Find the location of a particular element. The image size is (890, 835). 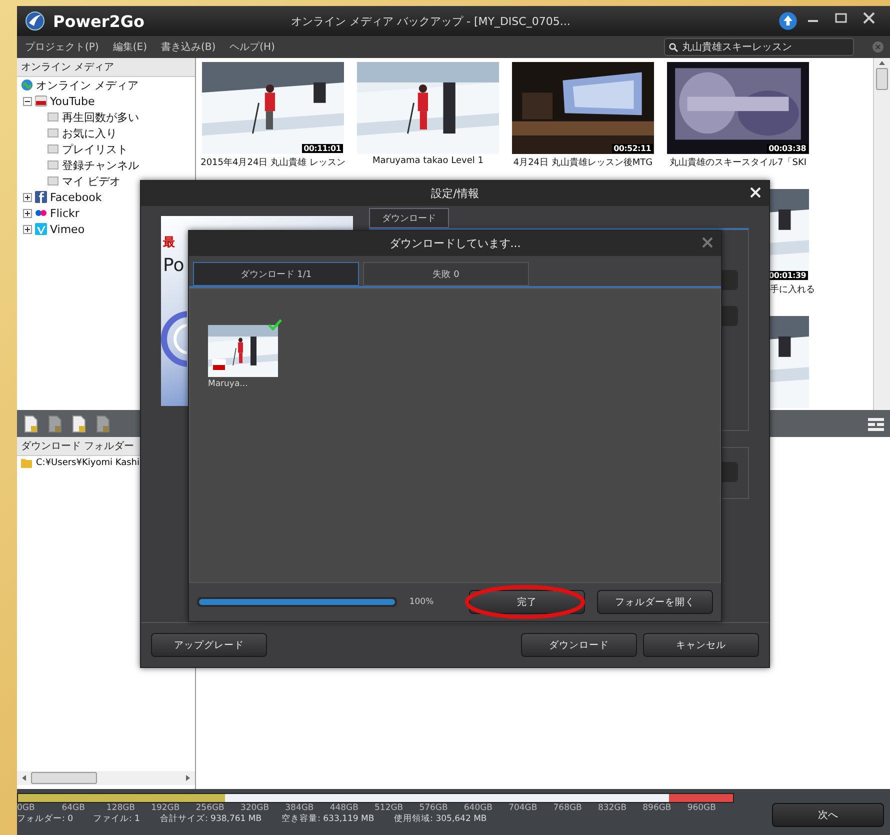

capacity-label: 320GB is located at coordinates (255, 808).